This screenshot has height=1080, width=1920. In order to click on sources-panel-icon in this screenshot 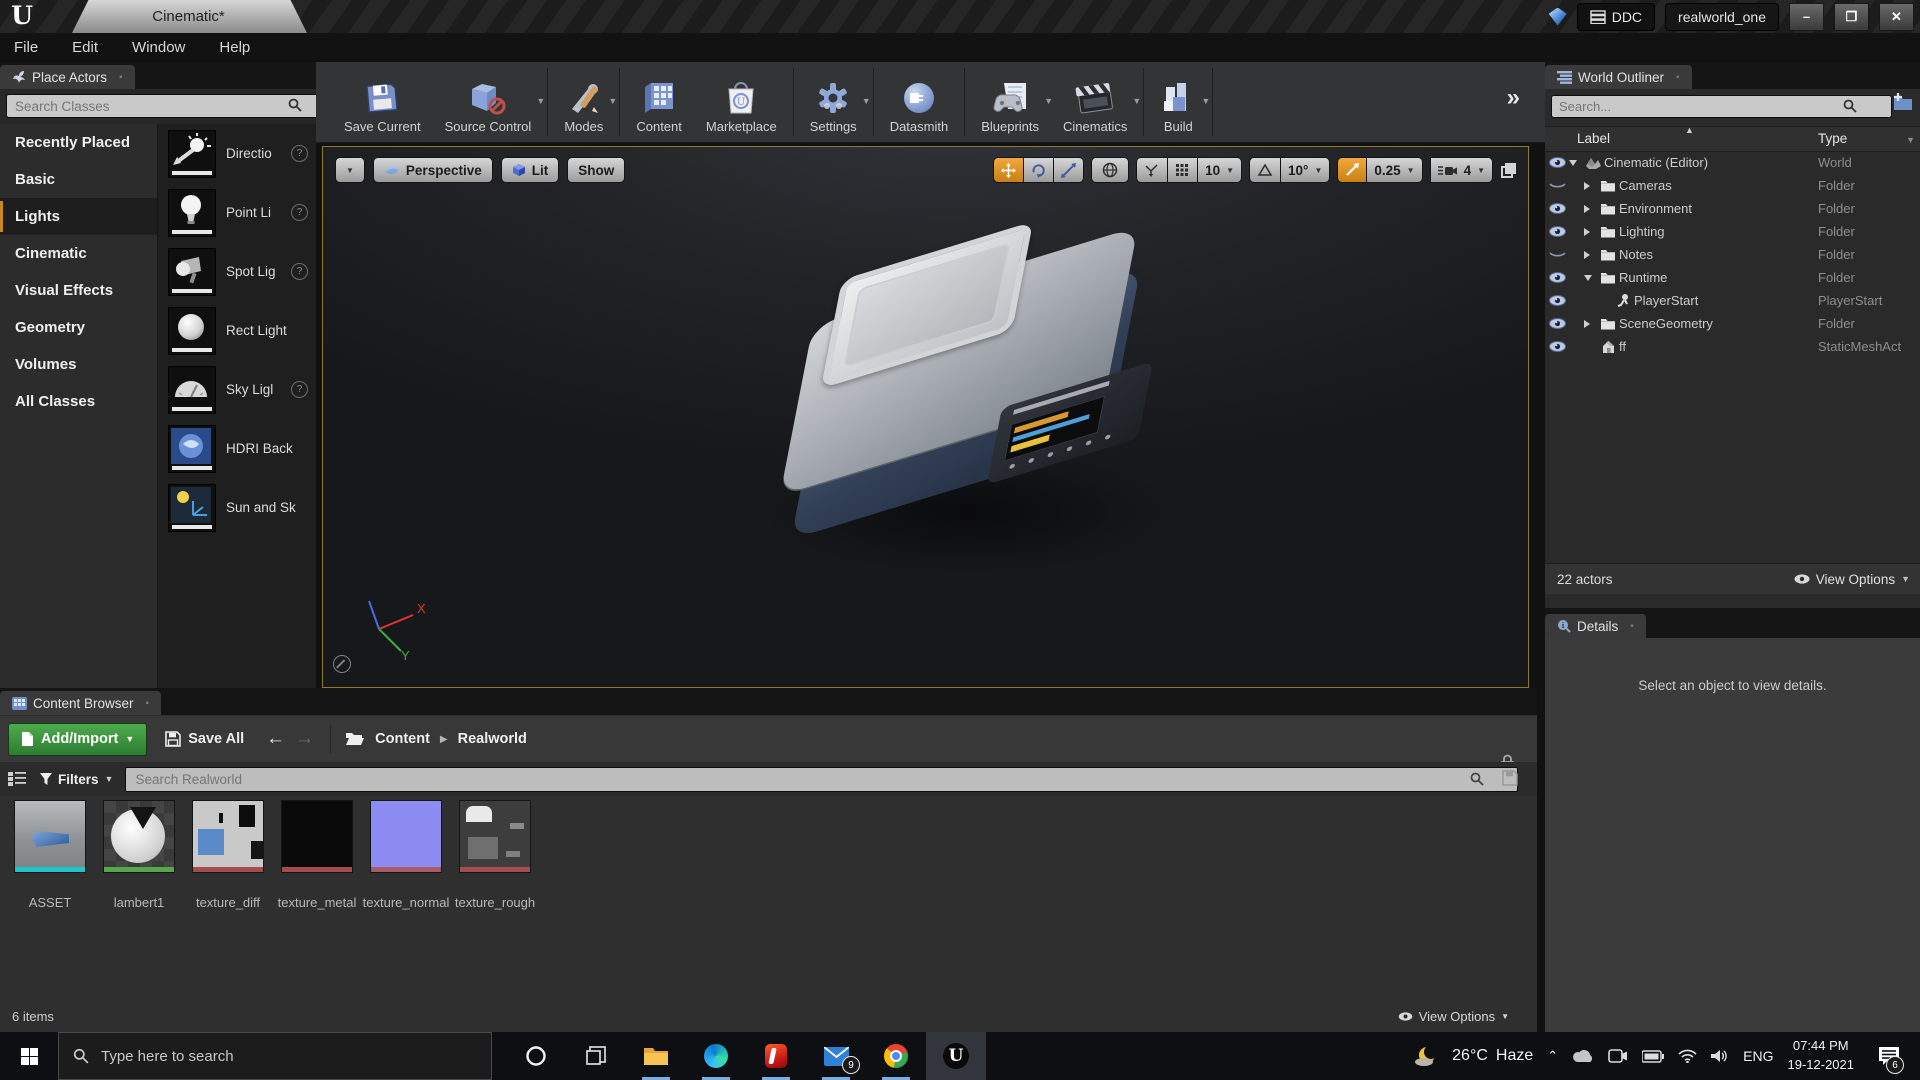, I will do `click(17, 779)`.